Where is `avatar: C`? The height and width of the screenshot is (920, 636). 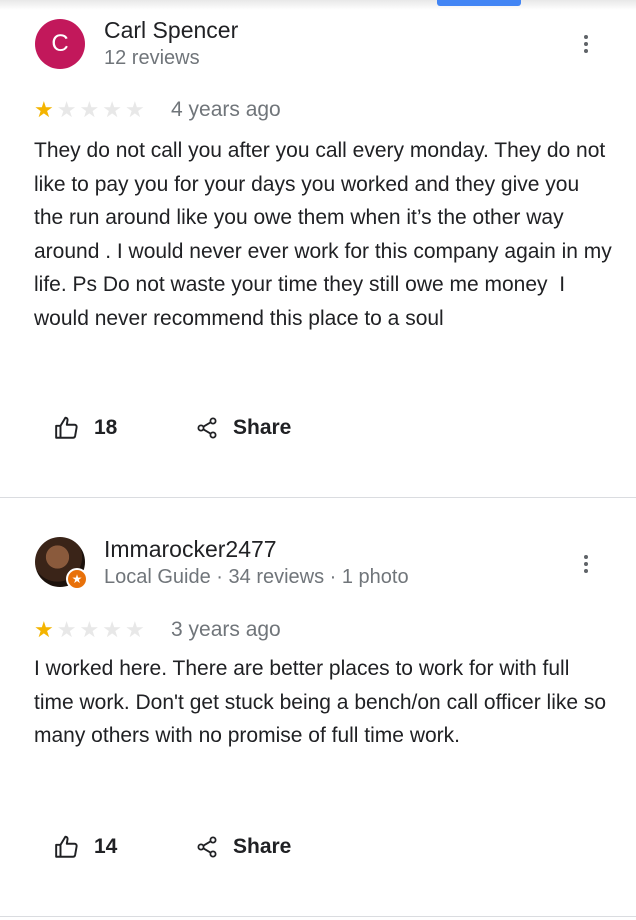
avatar: C is located at coordinates (60, 44).